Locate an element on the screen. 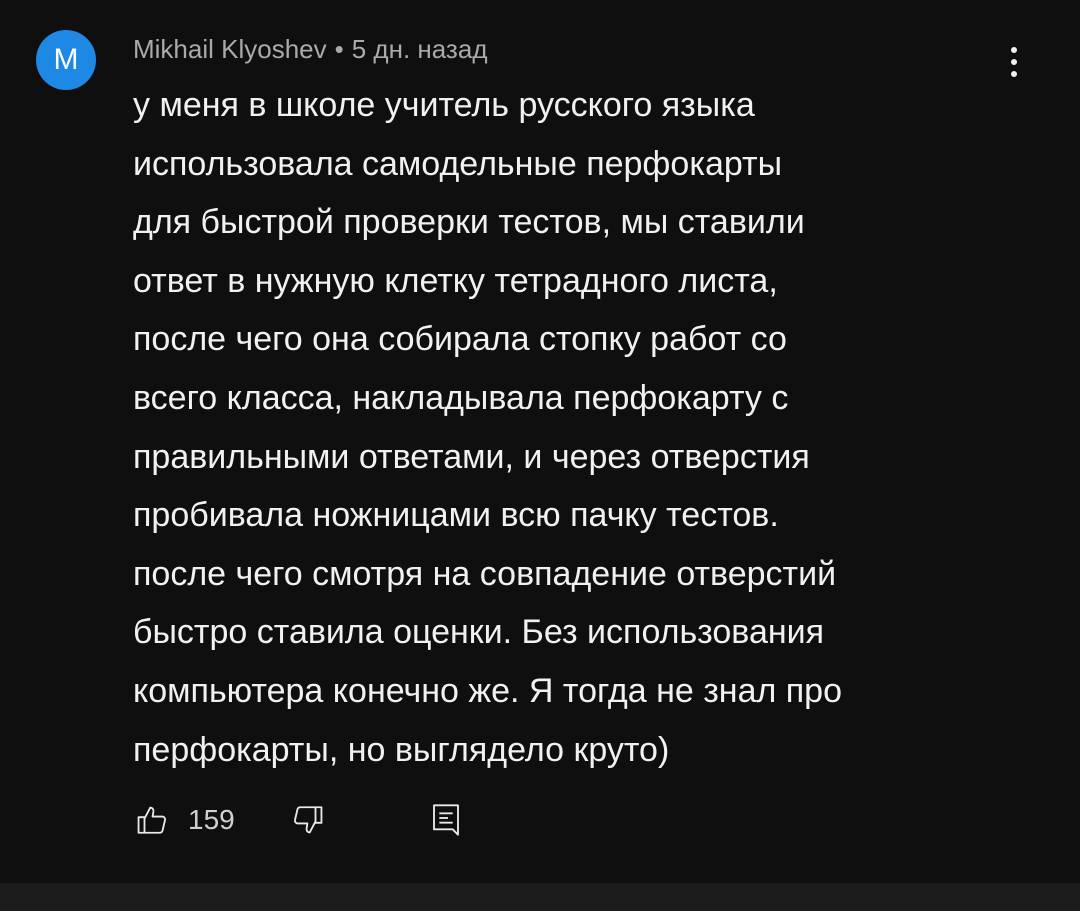 This screenshot has width=1080, height=911. thumb-down-icon is located at coordinates (308, 820).